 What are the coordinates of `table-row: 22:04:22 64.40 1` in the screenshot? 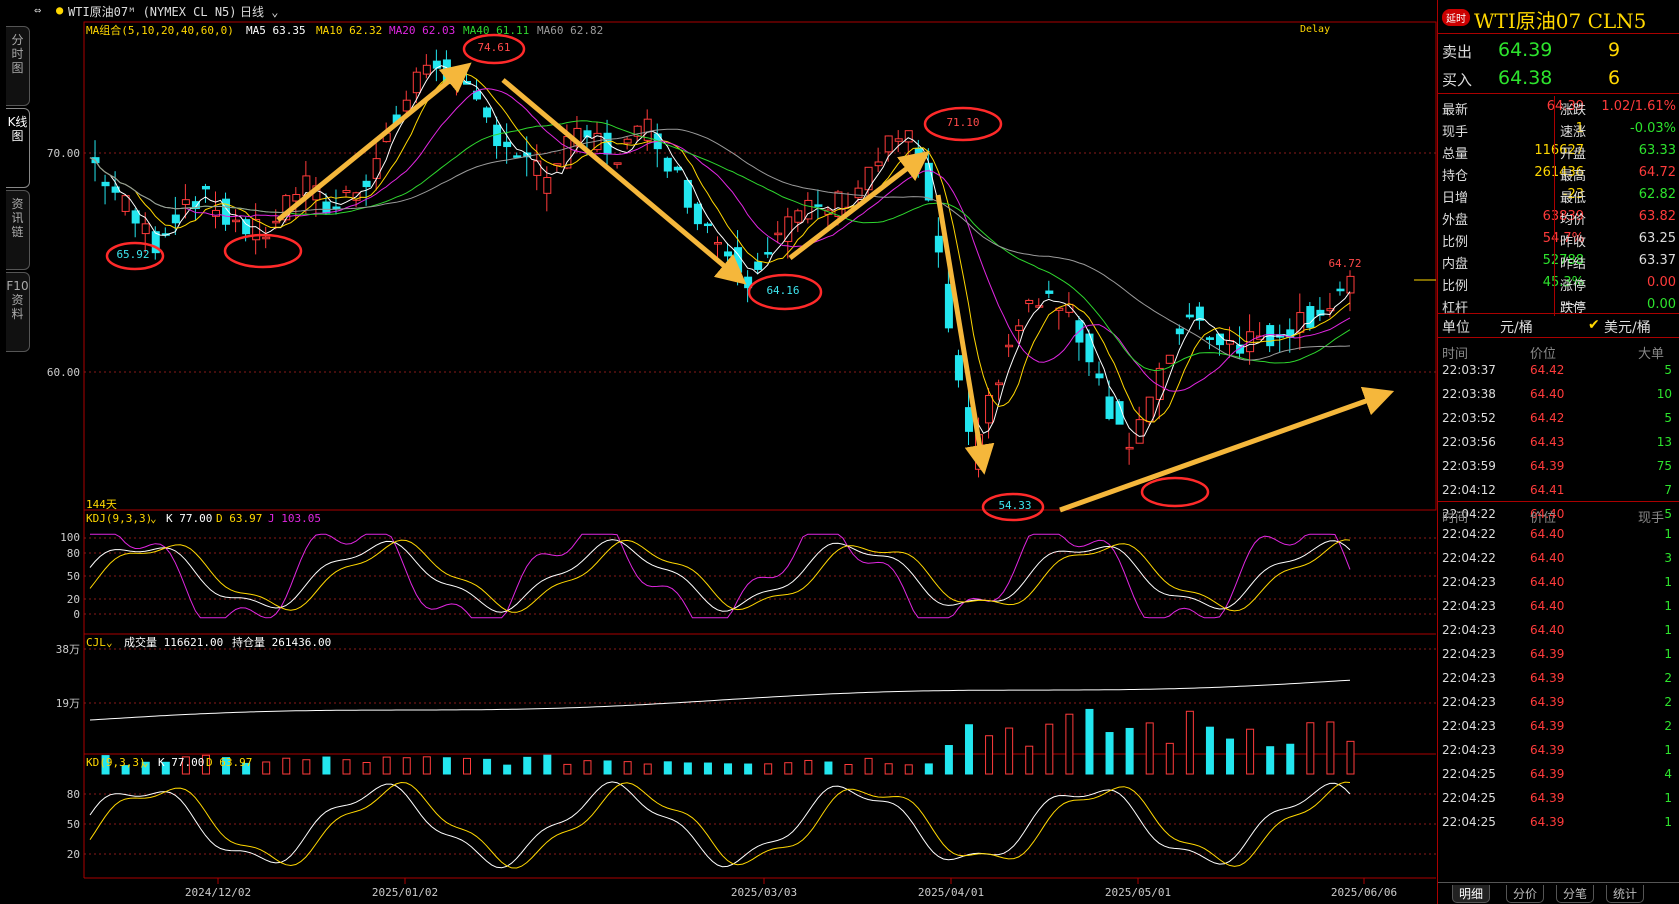 It's located at (1558, 536).